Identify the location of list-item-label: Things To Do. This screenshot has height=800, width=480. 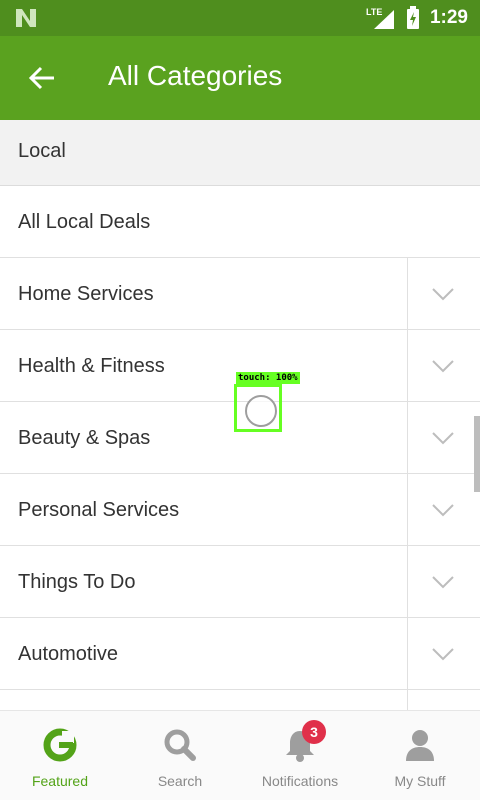
(77, 582).